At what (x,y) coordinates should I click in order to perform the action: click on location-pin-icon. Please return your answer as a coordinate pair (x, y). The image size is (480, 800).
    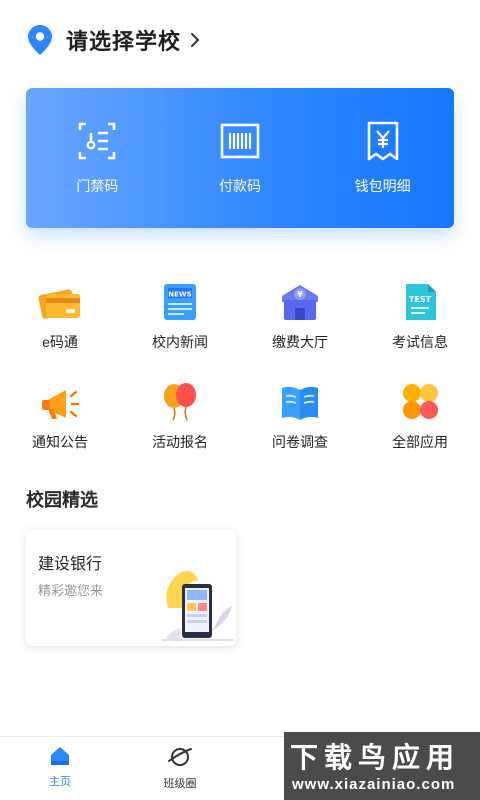
    Looking at the image, I should click on (40, 40).